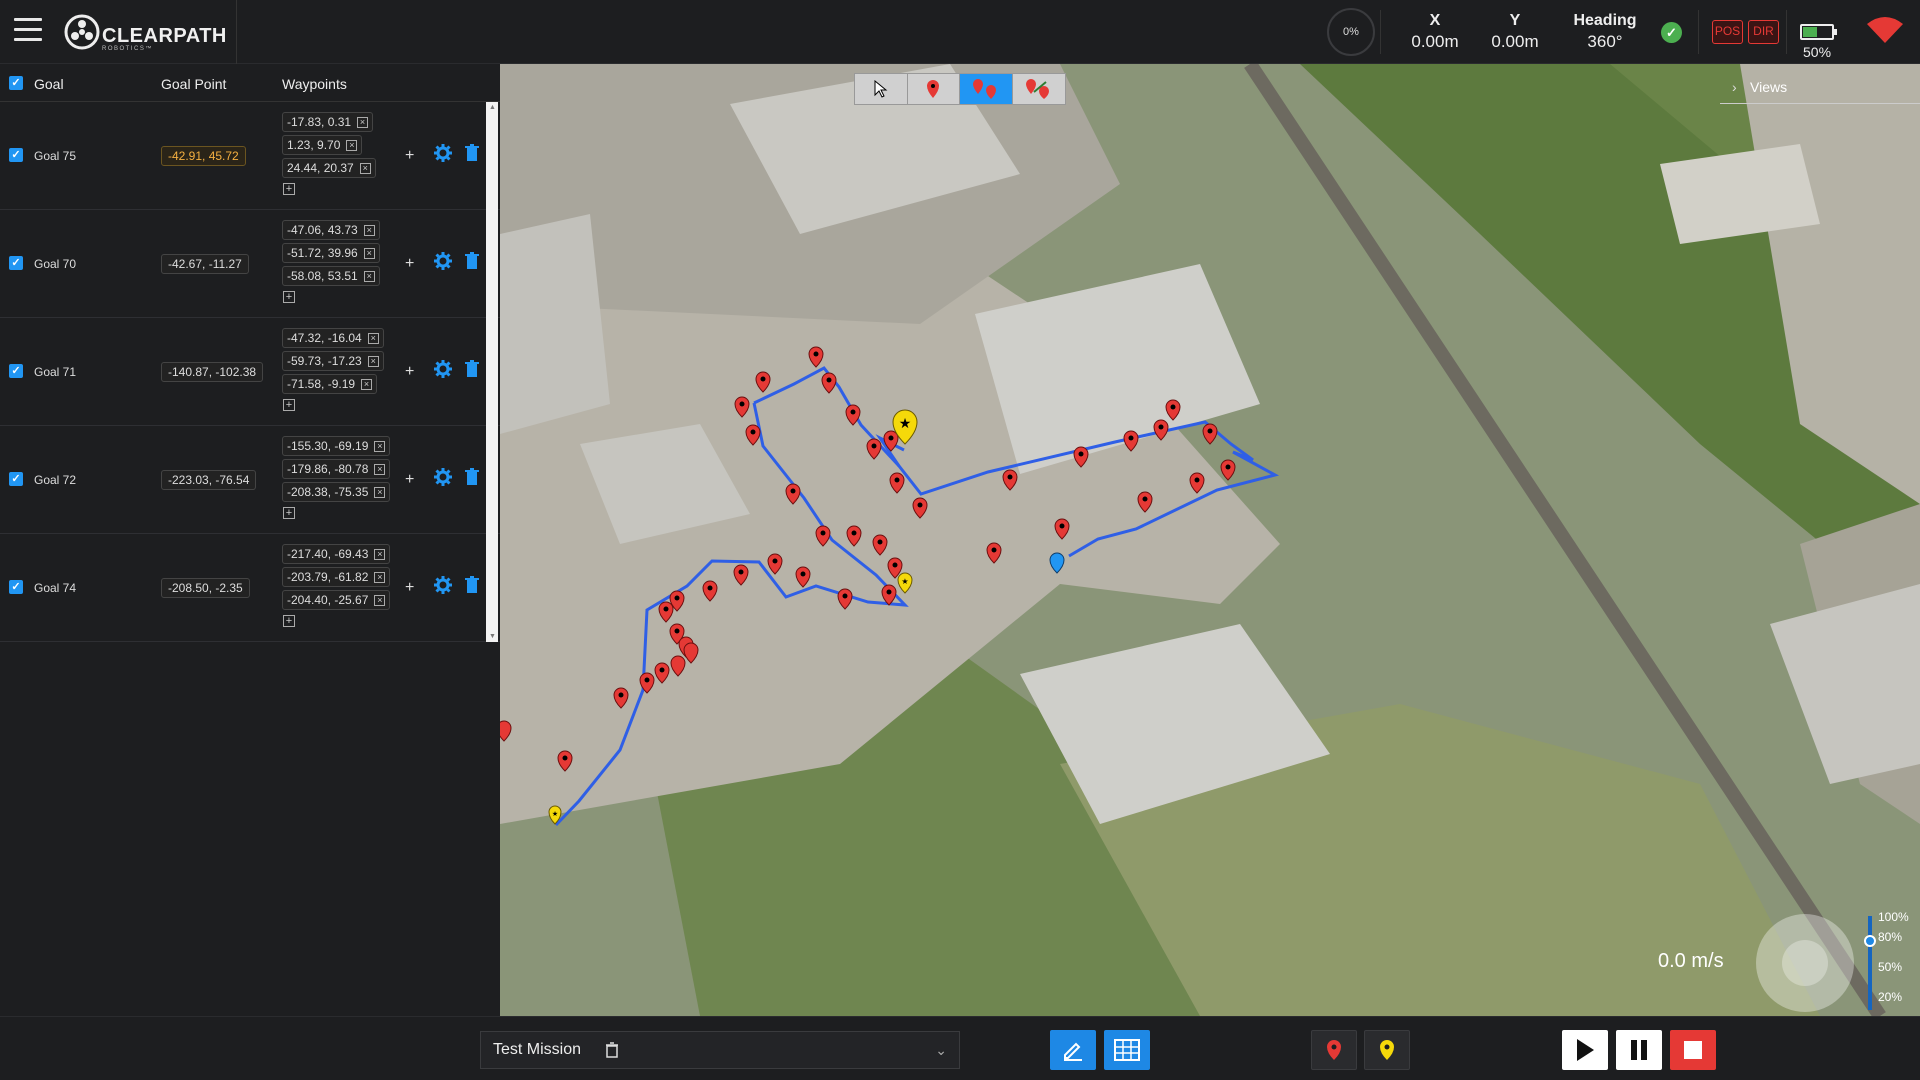 The image size is (1920, 1080). Describe the element at coordinates (1334, 1050) in the screenshot. I see `add-waypoint-button` at that location.